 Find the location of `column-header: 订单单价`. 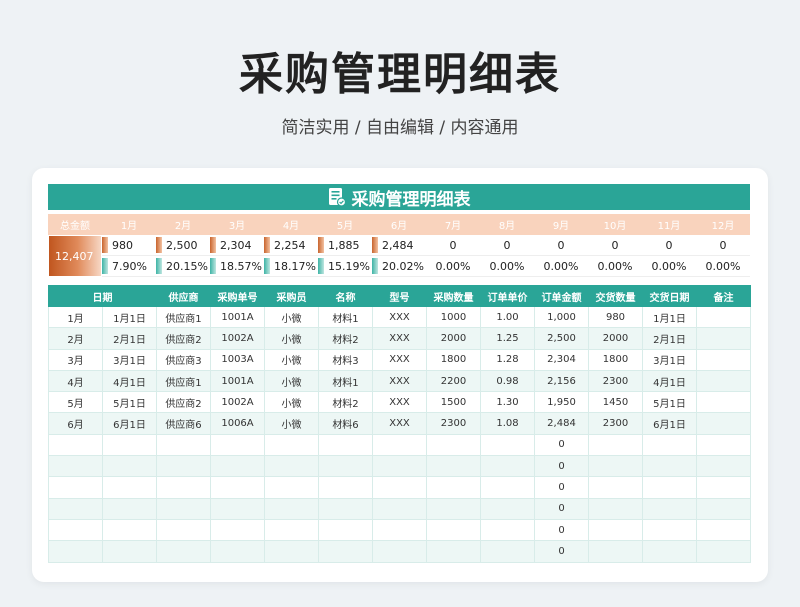

column-header: 订单单价 is located at coordinates (507, 296).